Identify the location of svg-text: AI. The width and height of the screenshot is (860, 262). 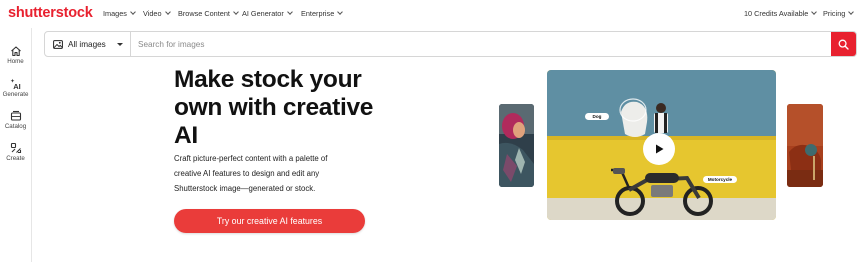
(17, 86).